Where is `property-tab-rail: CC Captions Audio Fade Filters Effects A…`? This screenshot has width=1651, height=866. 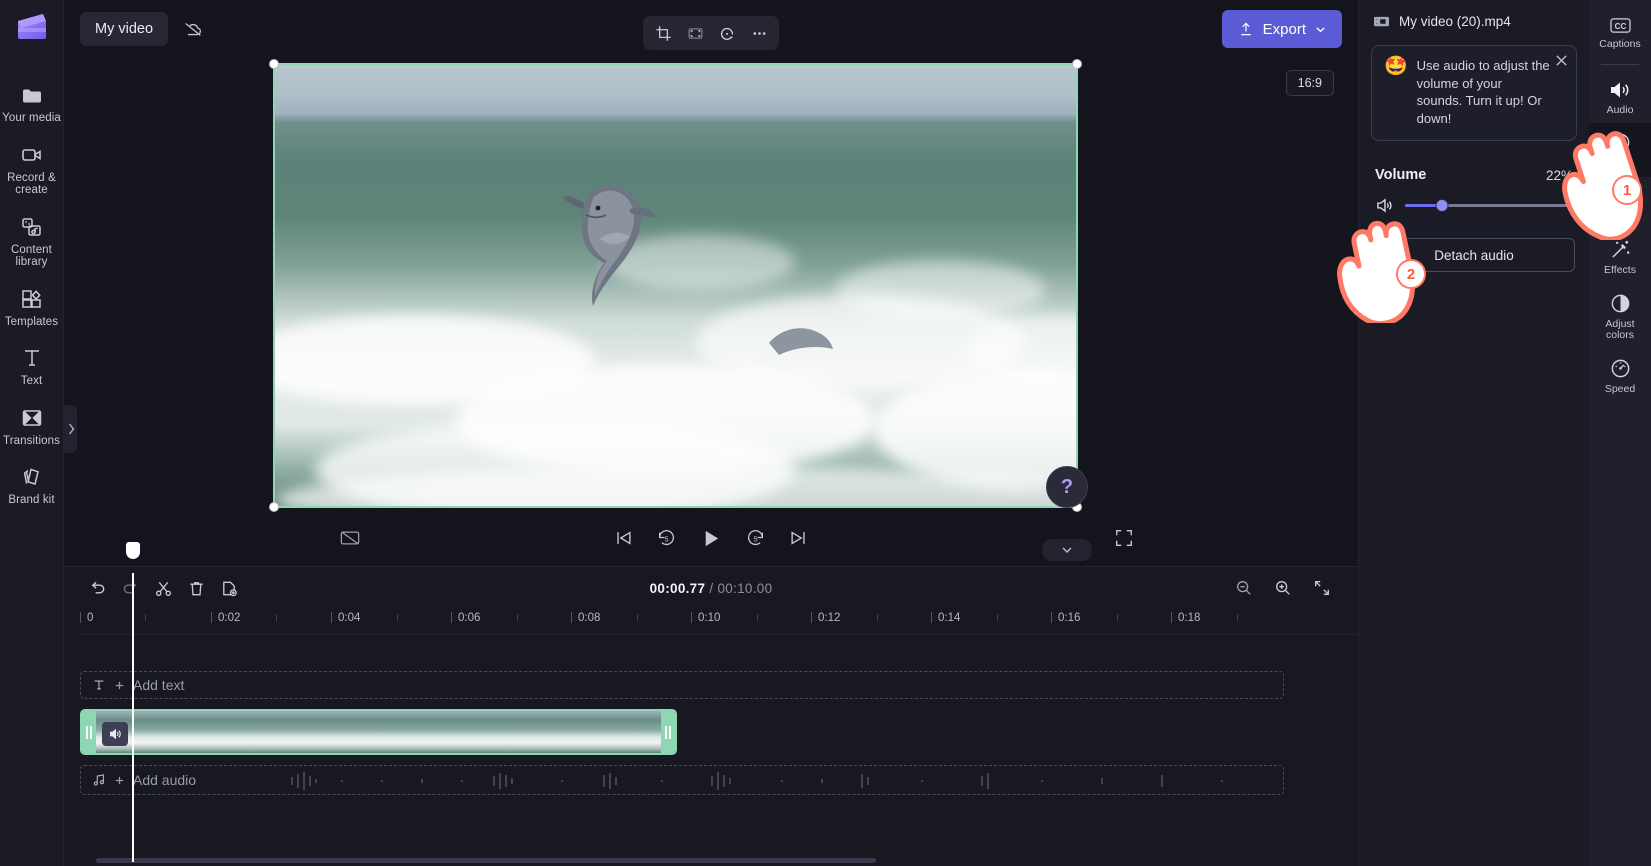
property-tab-rail: CC Captions Audio Fade Filters Effects A… is located at coordinates (1620, 433).